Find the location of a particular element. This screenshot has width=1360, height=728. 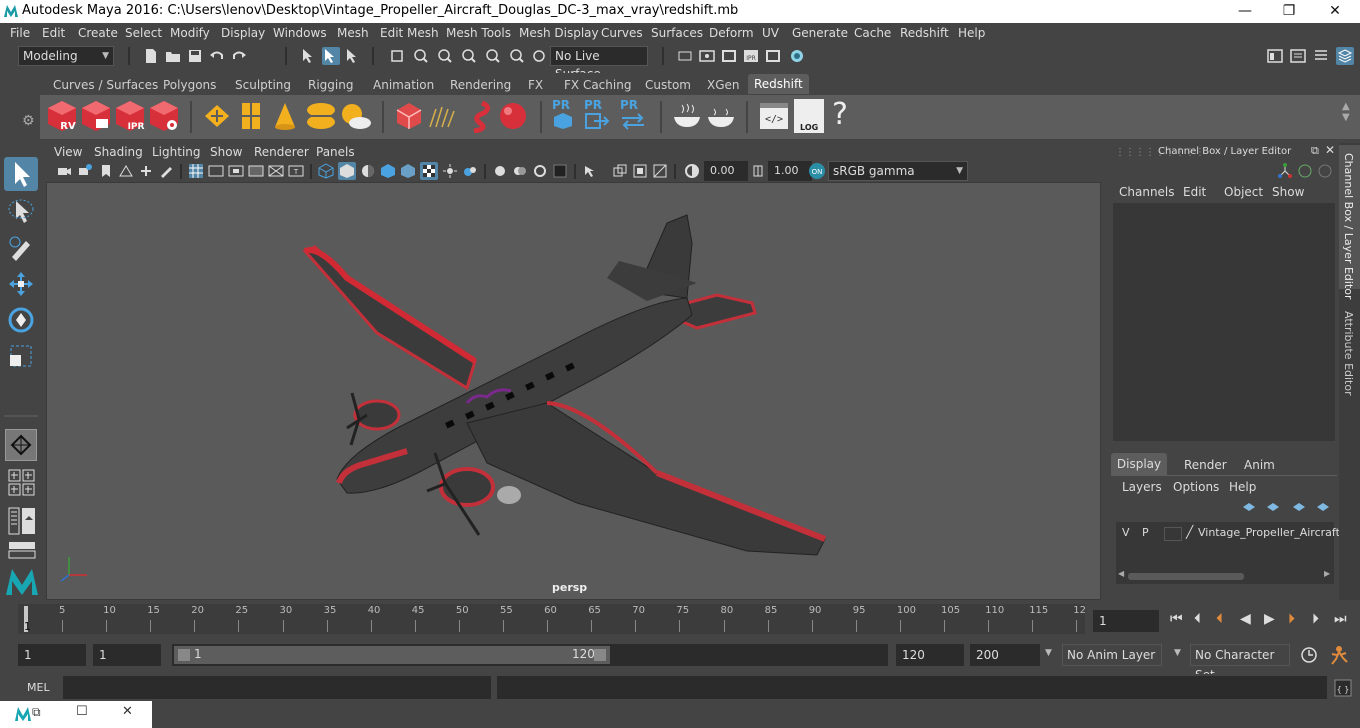

smooth-shade-icon is located at coordinates (347, 171).